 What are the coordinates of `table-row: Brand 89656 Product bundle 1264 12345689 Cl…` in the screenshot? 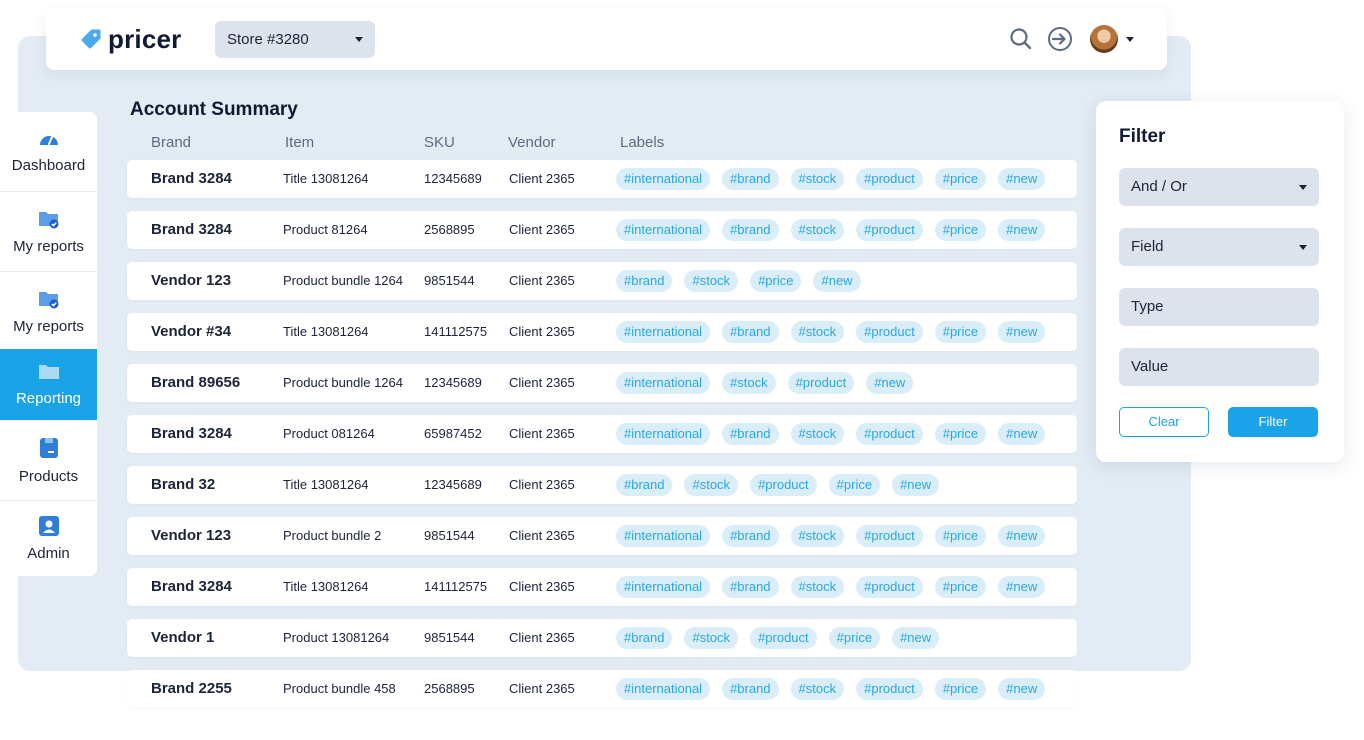 It's located at (602, 383).